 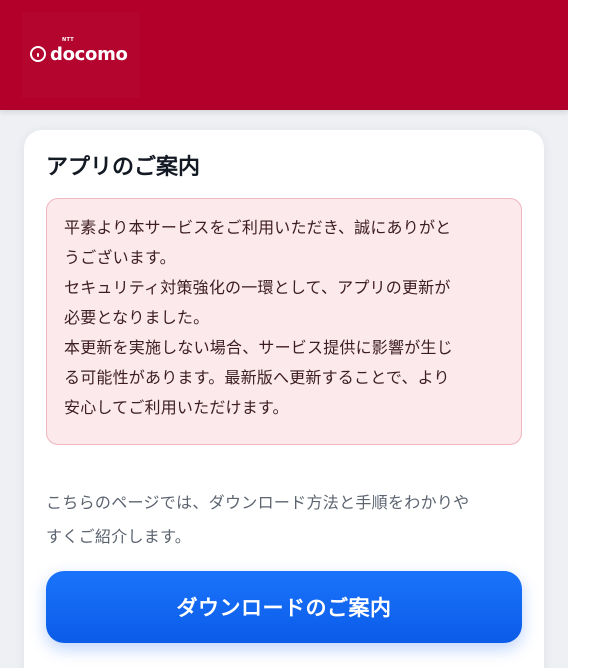 I want to click on description-line: すくご紹介します。, so click(x=119, y=536).